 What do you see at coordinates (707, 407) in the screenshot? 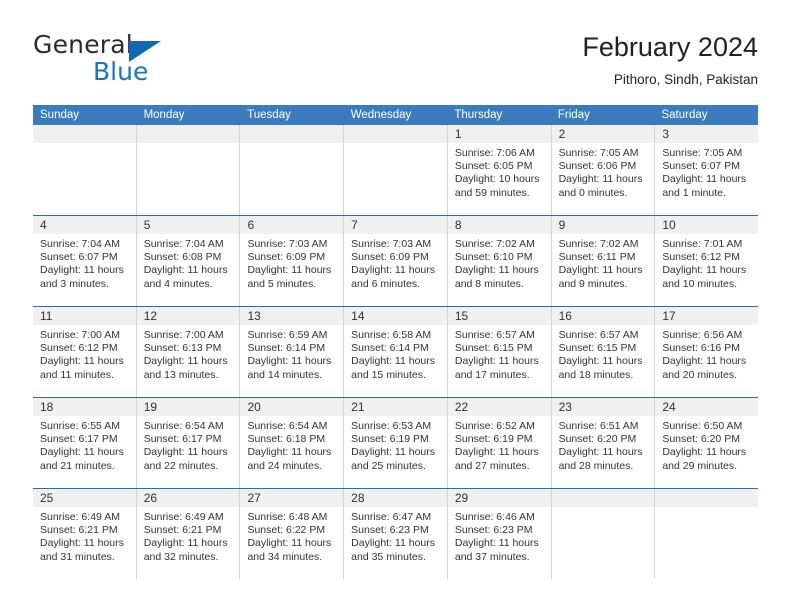
I see `day-number-band: 24` at bounding box center [707, 407].